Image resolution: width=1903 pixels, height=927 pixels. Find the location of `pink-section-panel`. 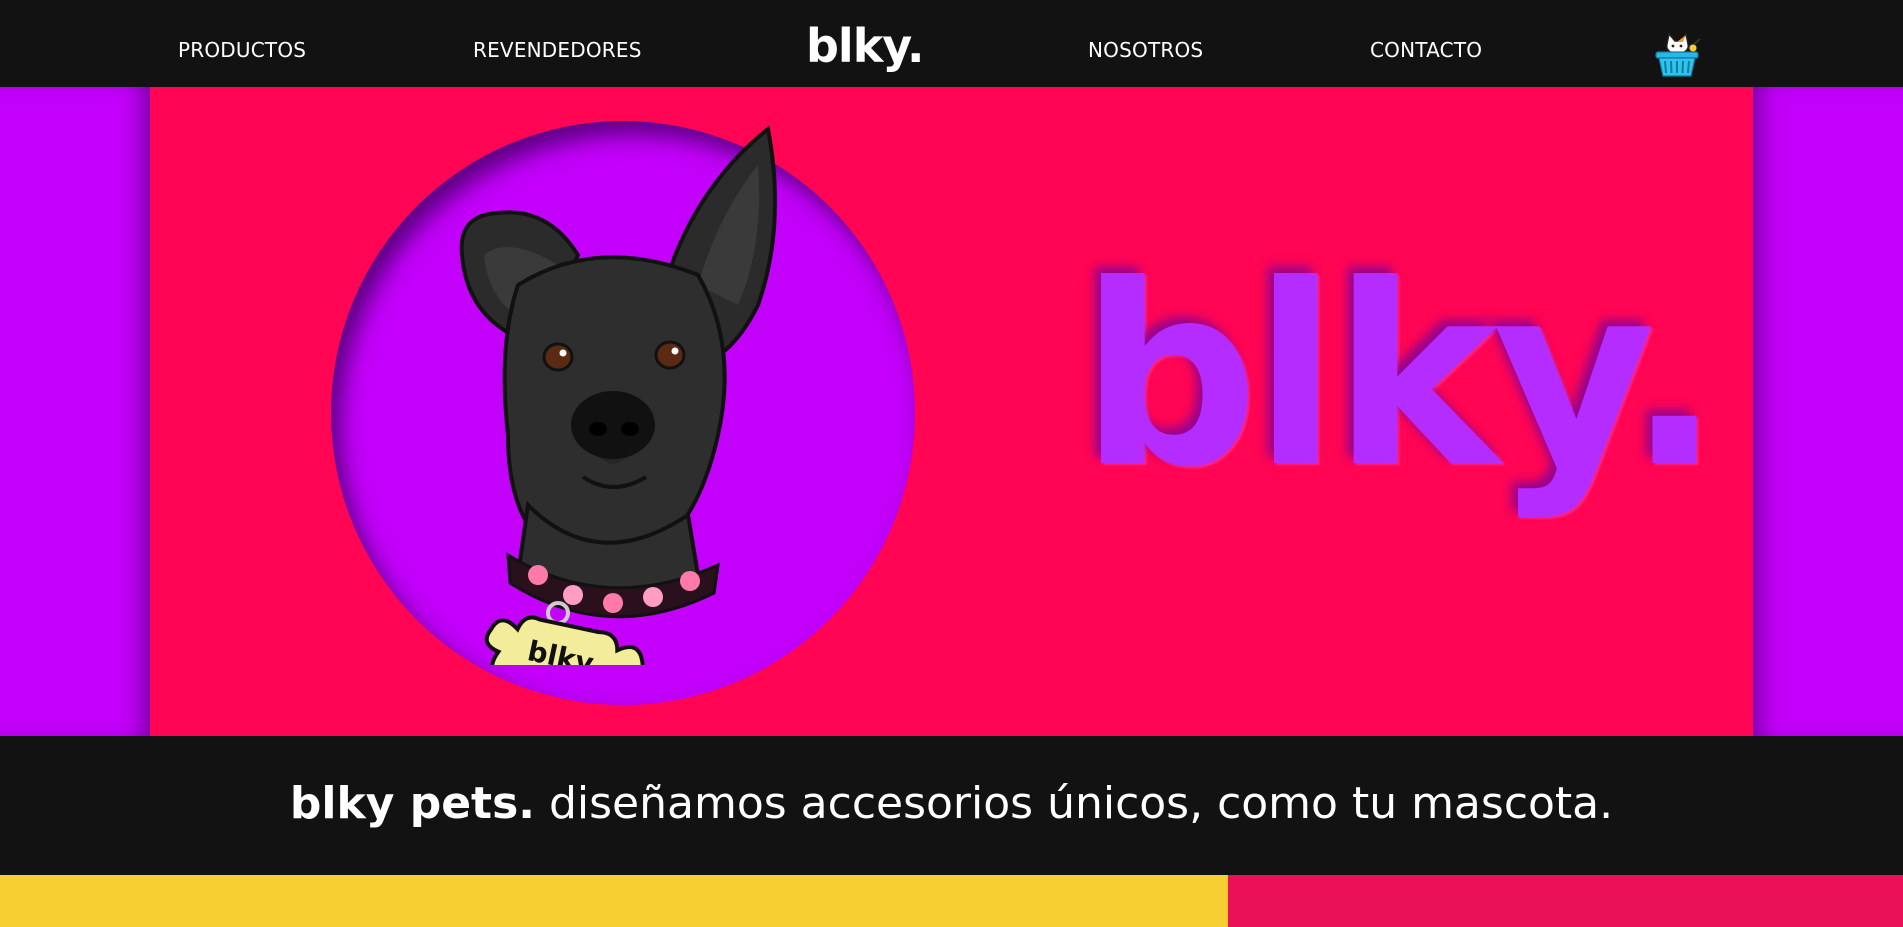

pink-section-panel is located at coordinates (1565, 901).